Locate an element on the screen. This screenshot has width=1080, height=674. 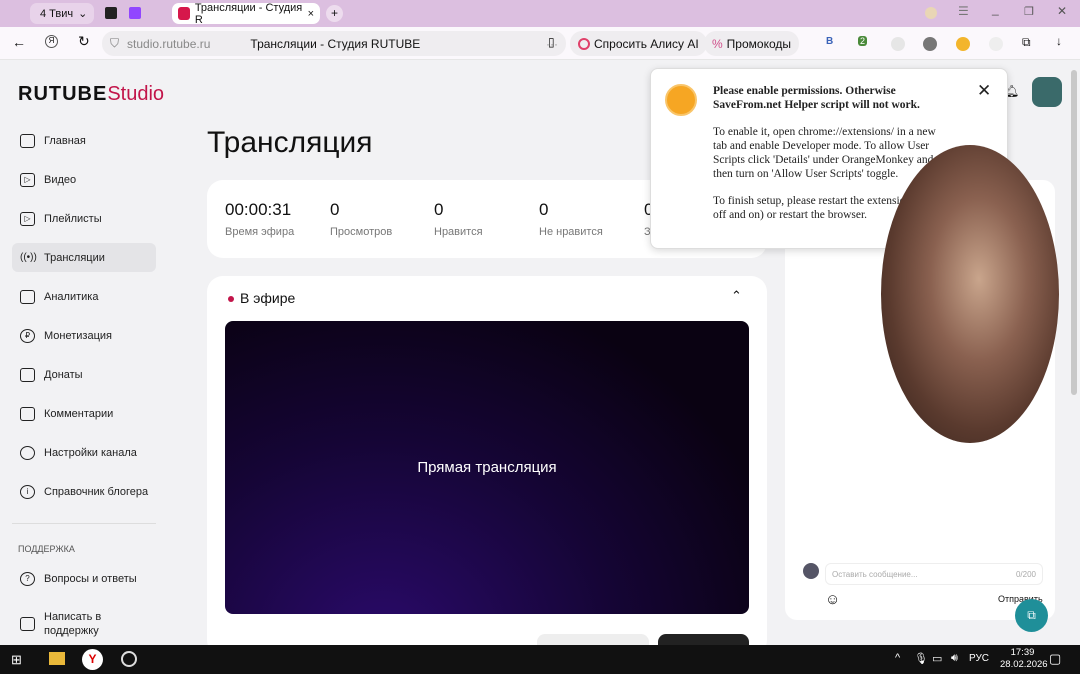
clock: 17:39 28.02.2026 is located at coordinates (1024, 659).